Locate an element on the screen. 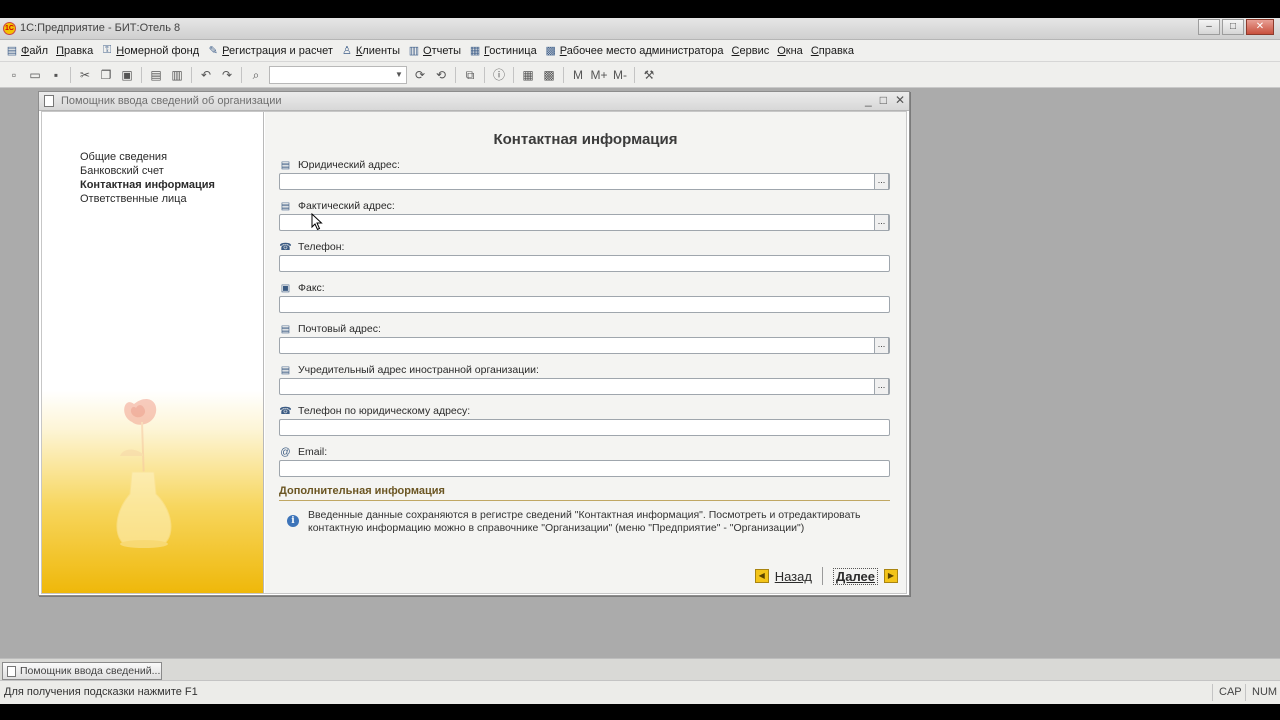 Image resolution: width=1280 pixels, height=720 pixels. tools-icon: ⚒ is located at coordinates (649, 75).